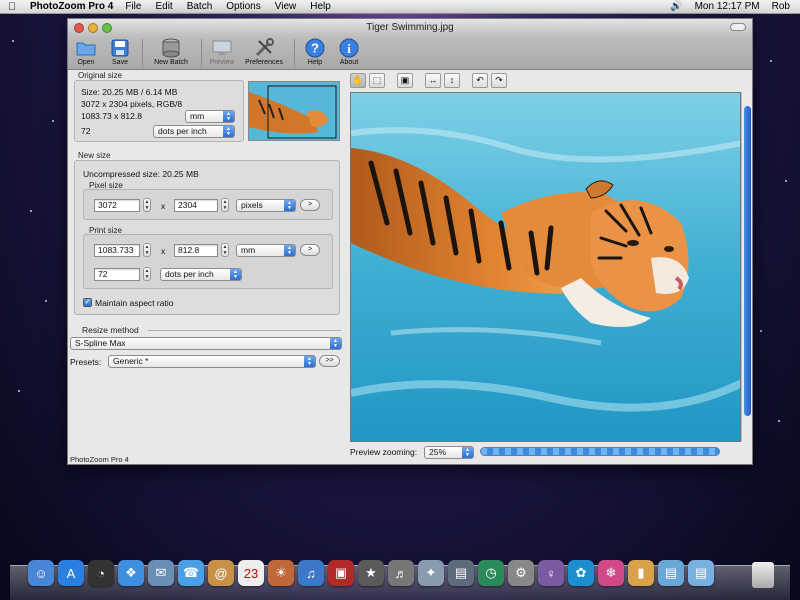 The width and height of the screenshot is (800, 600). Describe the element at coordinates (671, 573) in the screenshot. I see `documents-folder-icon: ▤` at that location.